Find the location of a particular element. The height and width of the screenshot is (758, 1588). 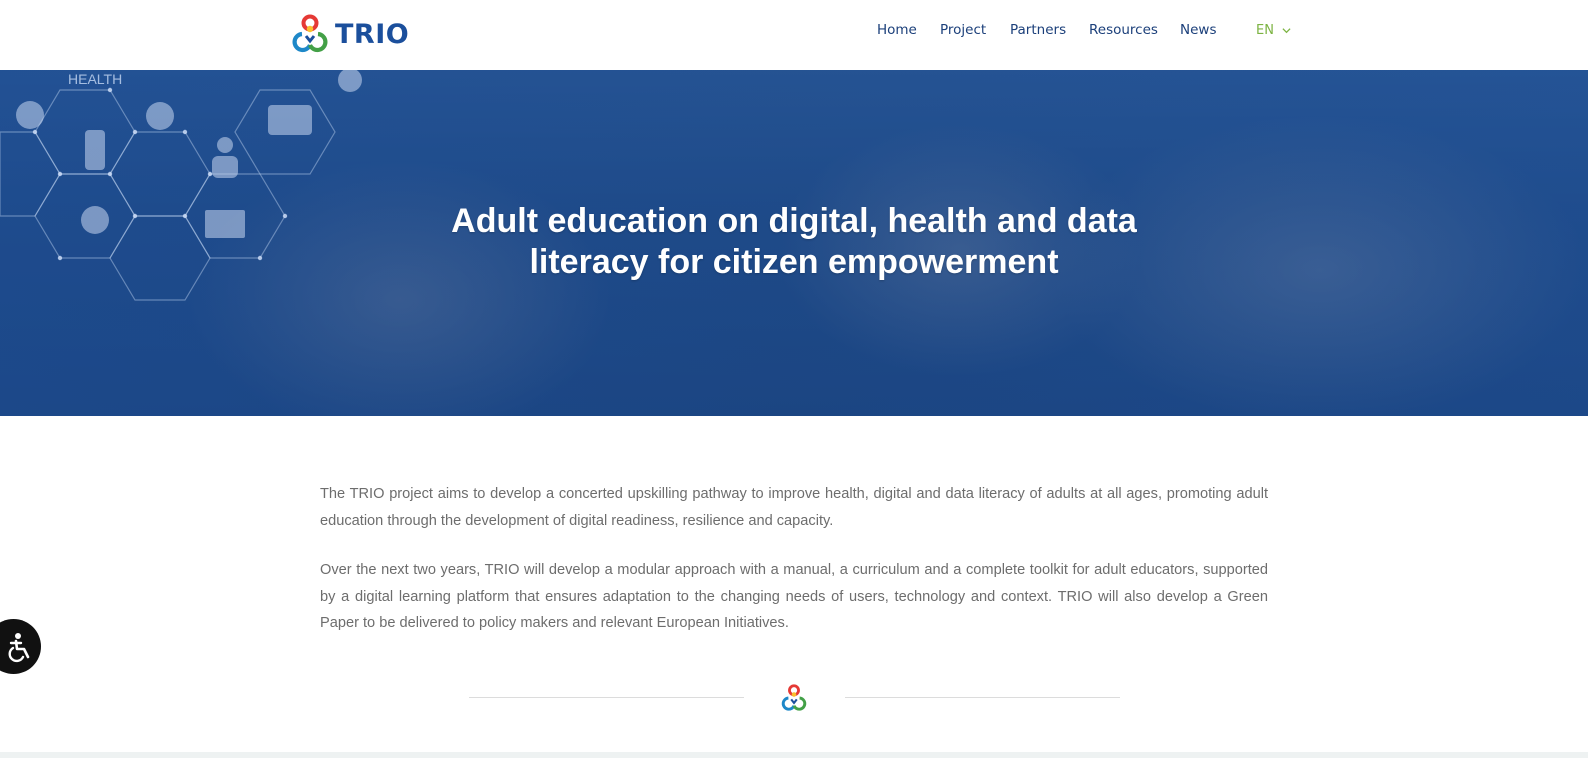

site-logo: TRIO is located at coordinates (349, 34).